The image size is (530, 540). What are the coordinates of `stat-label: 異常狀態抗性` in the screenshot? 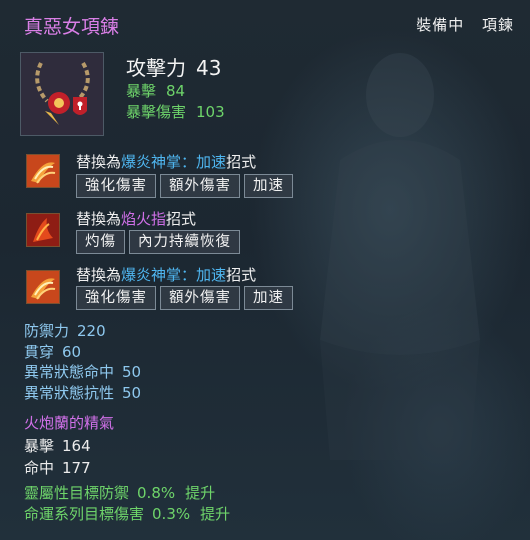 It's located at (69, 393).